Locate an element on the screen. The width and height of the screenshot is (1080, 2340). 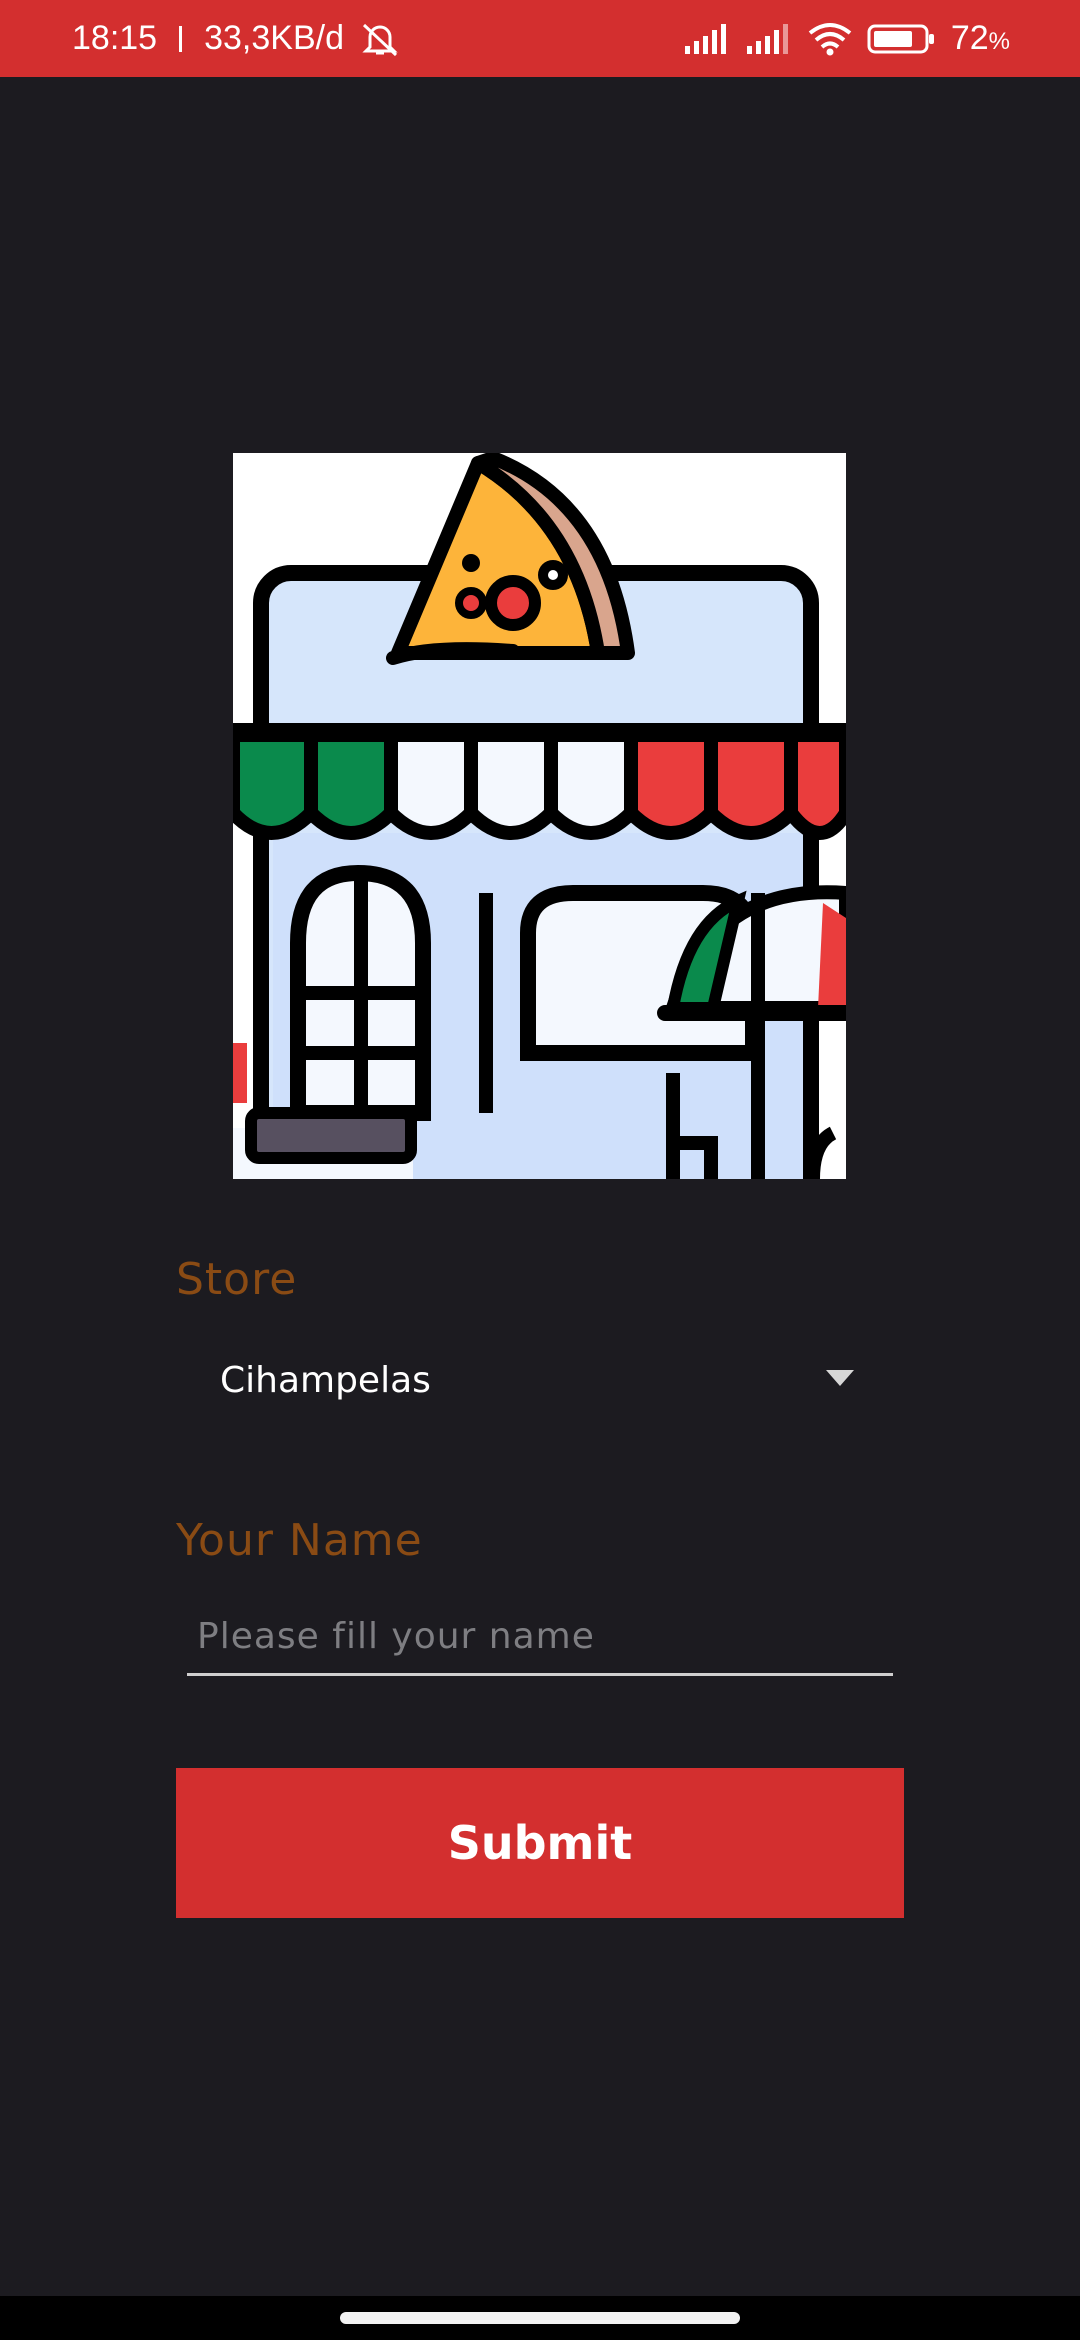
status-left: 18:15 33,3KB/d is located at coordinates (237, 38).